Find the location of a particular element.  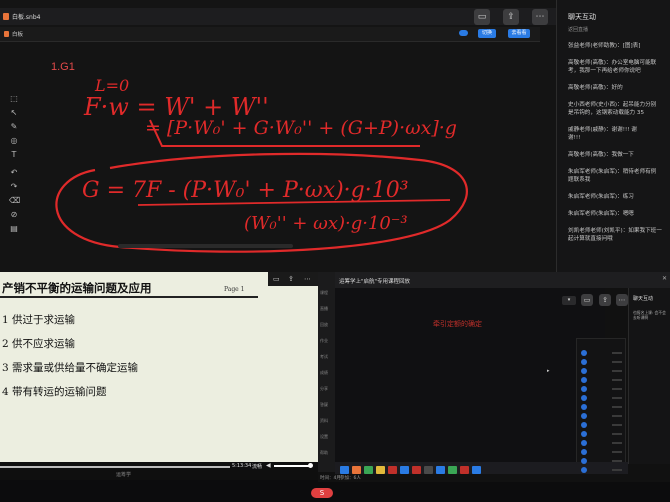

chat-message: 高敬老师(高敬)：办公室电脑可能联 考，我那一下再给老师你说吧 is located at coordinates (612, 67).